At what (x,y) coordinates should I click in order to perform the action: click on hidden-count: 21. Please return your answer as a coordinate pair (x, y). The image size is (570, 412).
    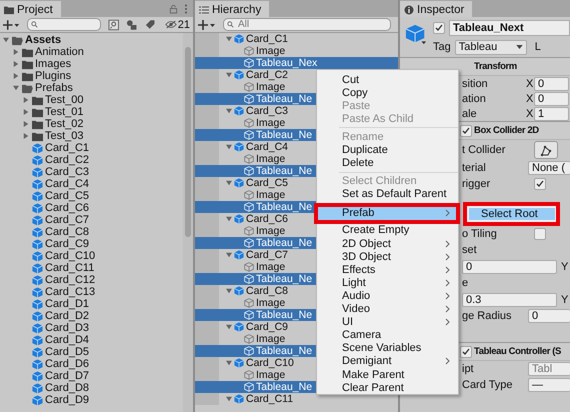
    Looking at the image, I should click on (177, 24).